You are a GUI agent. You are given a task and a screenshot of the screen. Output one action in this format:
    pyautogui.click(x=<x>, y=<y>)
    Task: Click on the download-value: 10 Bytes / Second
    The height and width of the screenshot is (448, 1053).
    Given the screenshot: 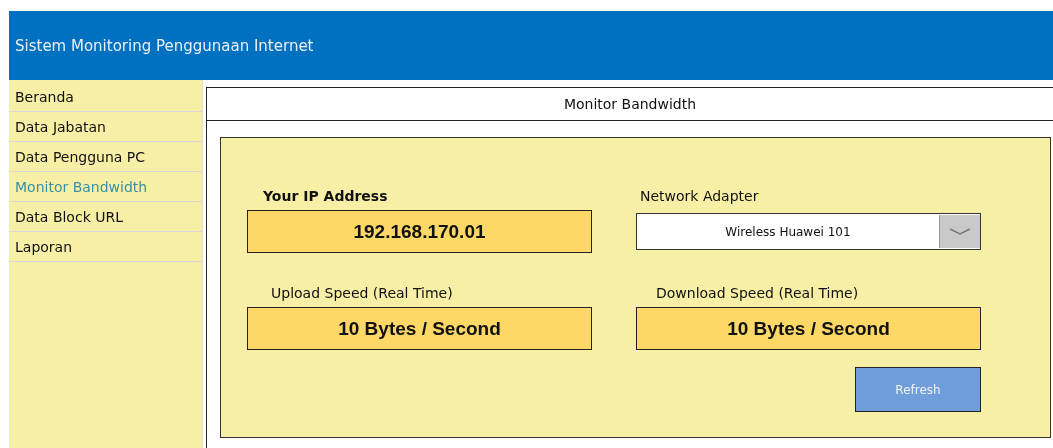 What is the action you would take?
    pyautogui.click(x=808, y=328)
    